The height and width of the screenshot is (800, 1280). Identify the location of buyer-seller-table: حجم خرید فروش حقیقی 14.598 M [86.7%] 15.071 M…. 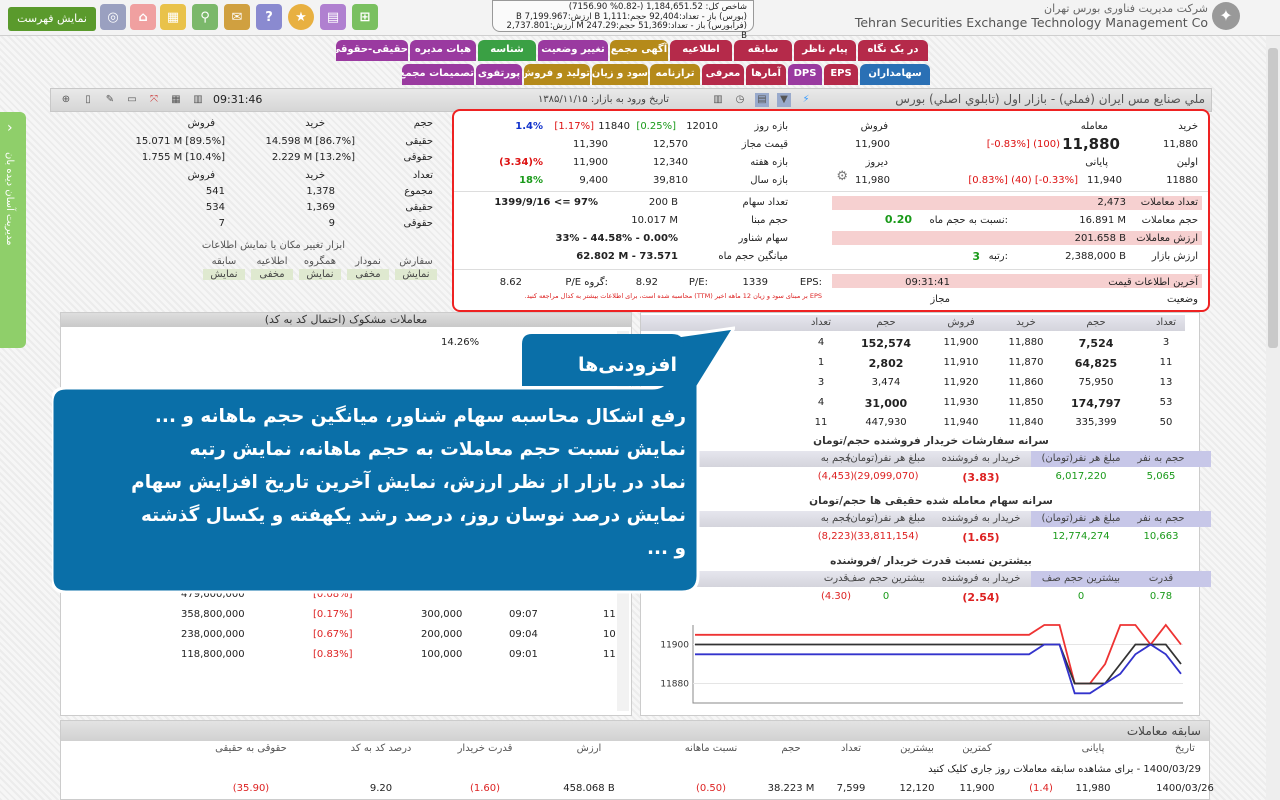
(252, 214).